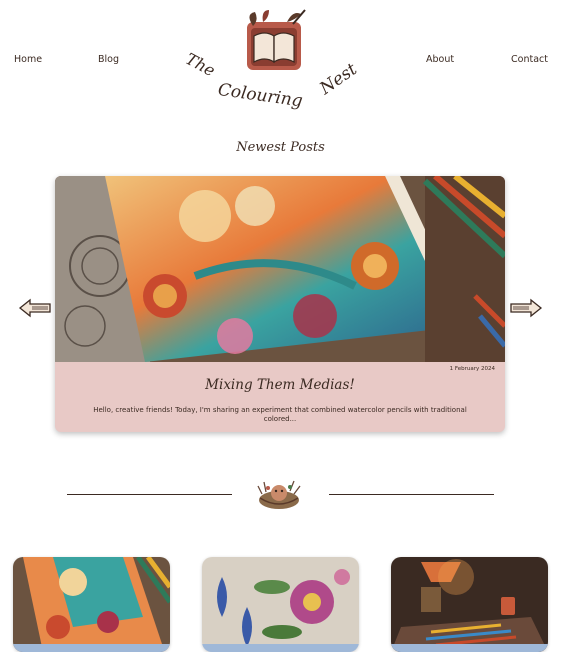  What do you see at coordinates (472, 369) in the screenshot?
I see `post-date: 1 February 2024` at bounding box center [472, 369].